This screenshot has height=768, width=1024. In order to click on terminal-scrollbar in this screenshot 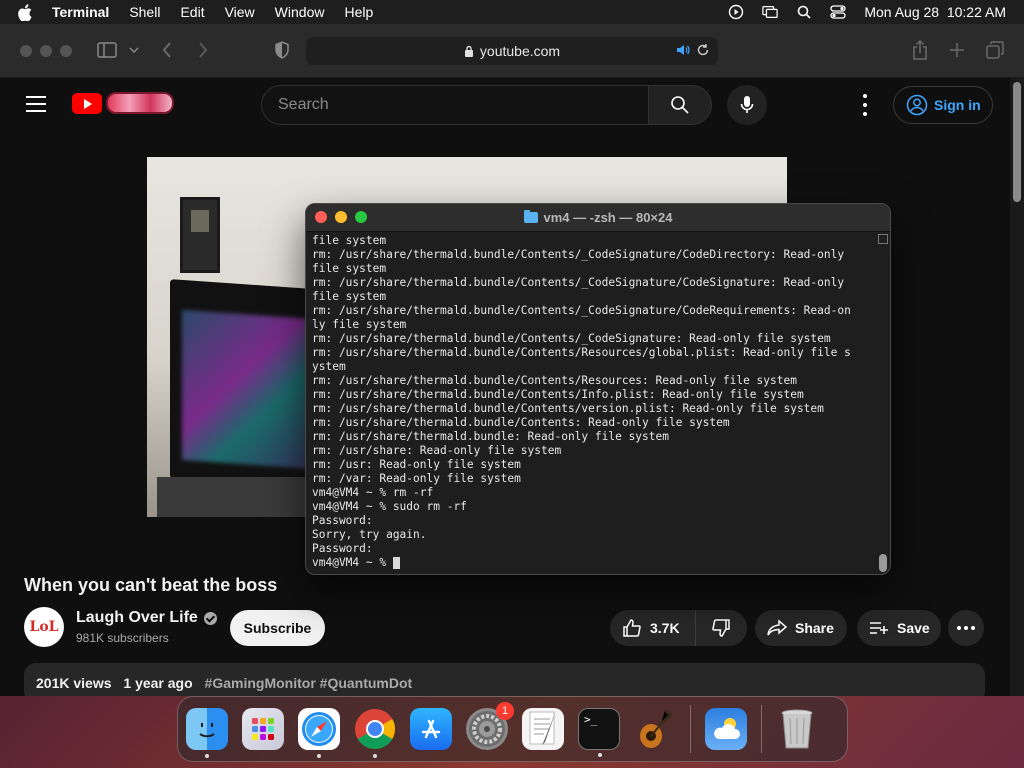, I will do `click(883, 404)`.